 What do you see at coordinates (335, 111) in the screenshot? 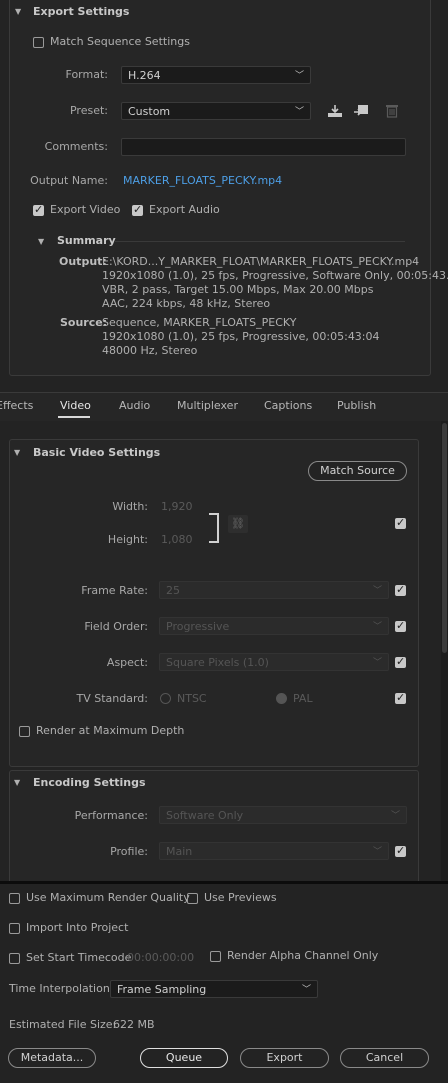
I see `save-preset-icon` at bounding box center [335, 111].